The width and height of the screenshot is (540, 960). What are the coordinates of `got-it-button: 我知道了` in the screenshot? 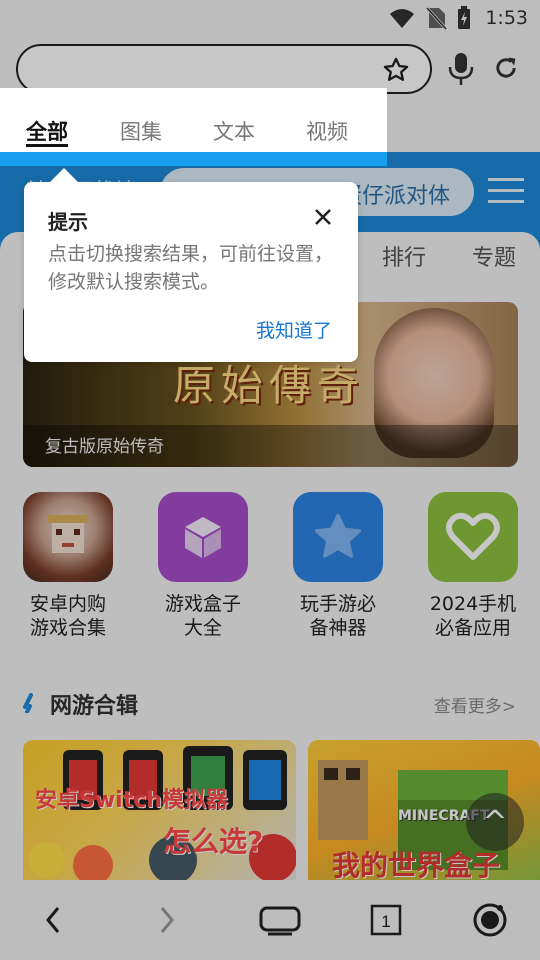 It's located at (294, 329).